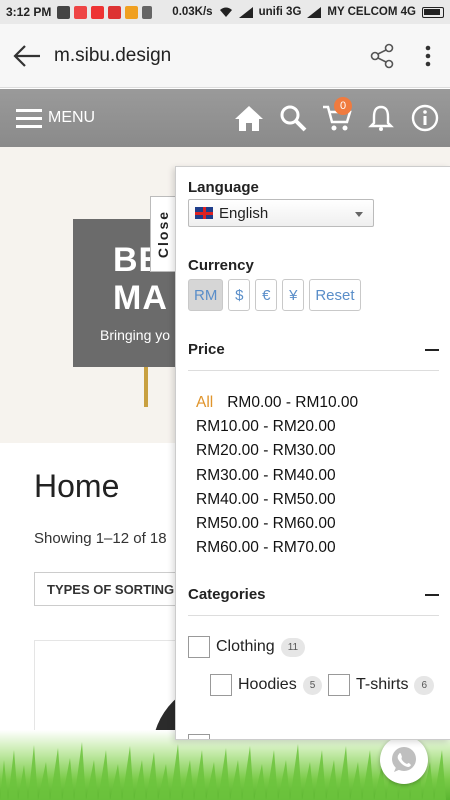 This screenshot has width=450, height=800. I want to click on category-label: T-shirts, so click(382, 684).